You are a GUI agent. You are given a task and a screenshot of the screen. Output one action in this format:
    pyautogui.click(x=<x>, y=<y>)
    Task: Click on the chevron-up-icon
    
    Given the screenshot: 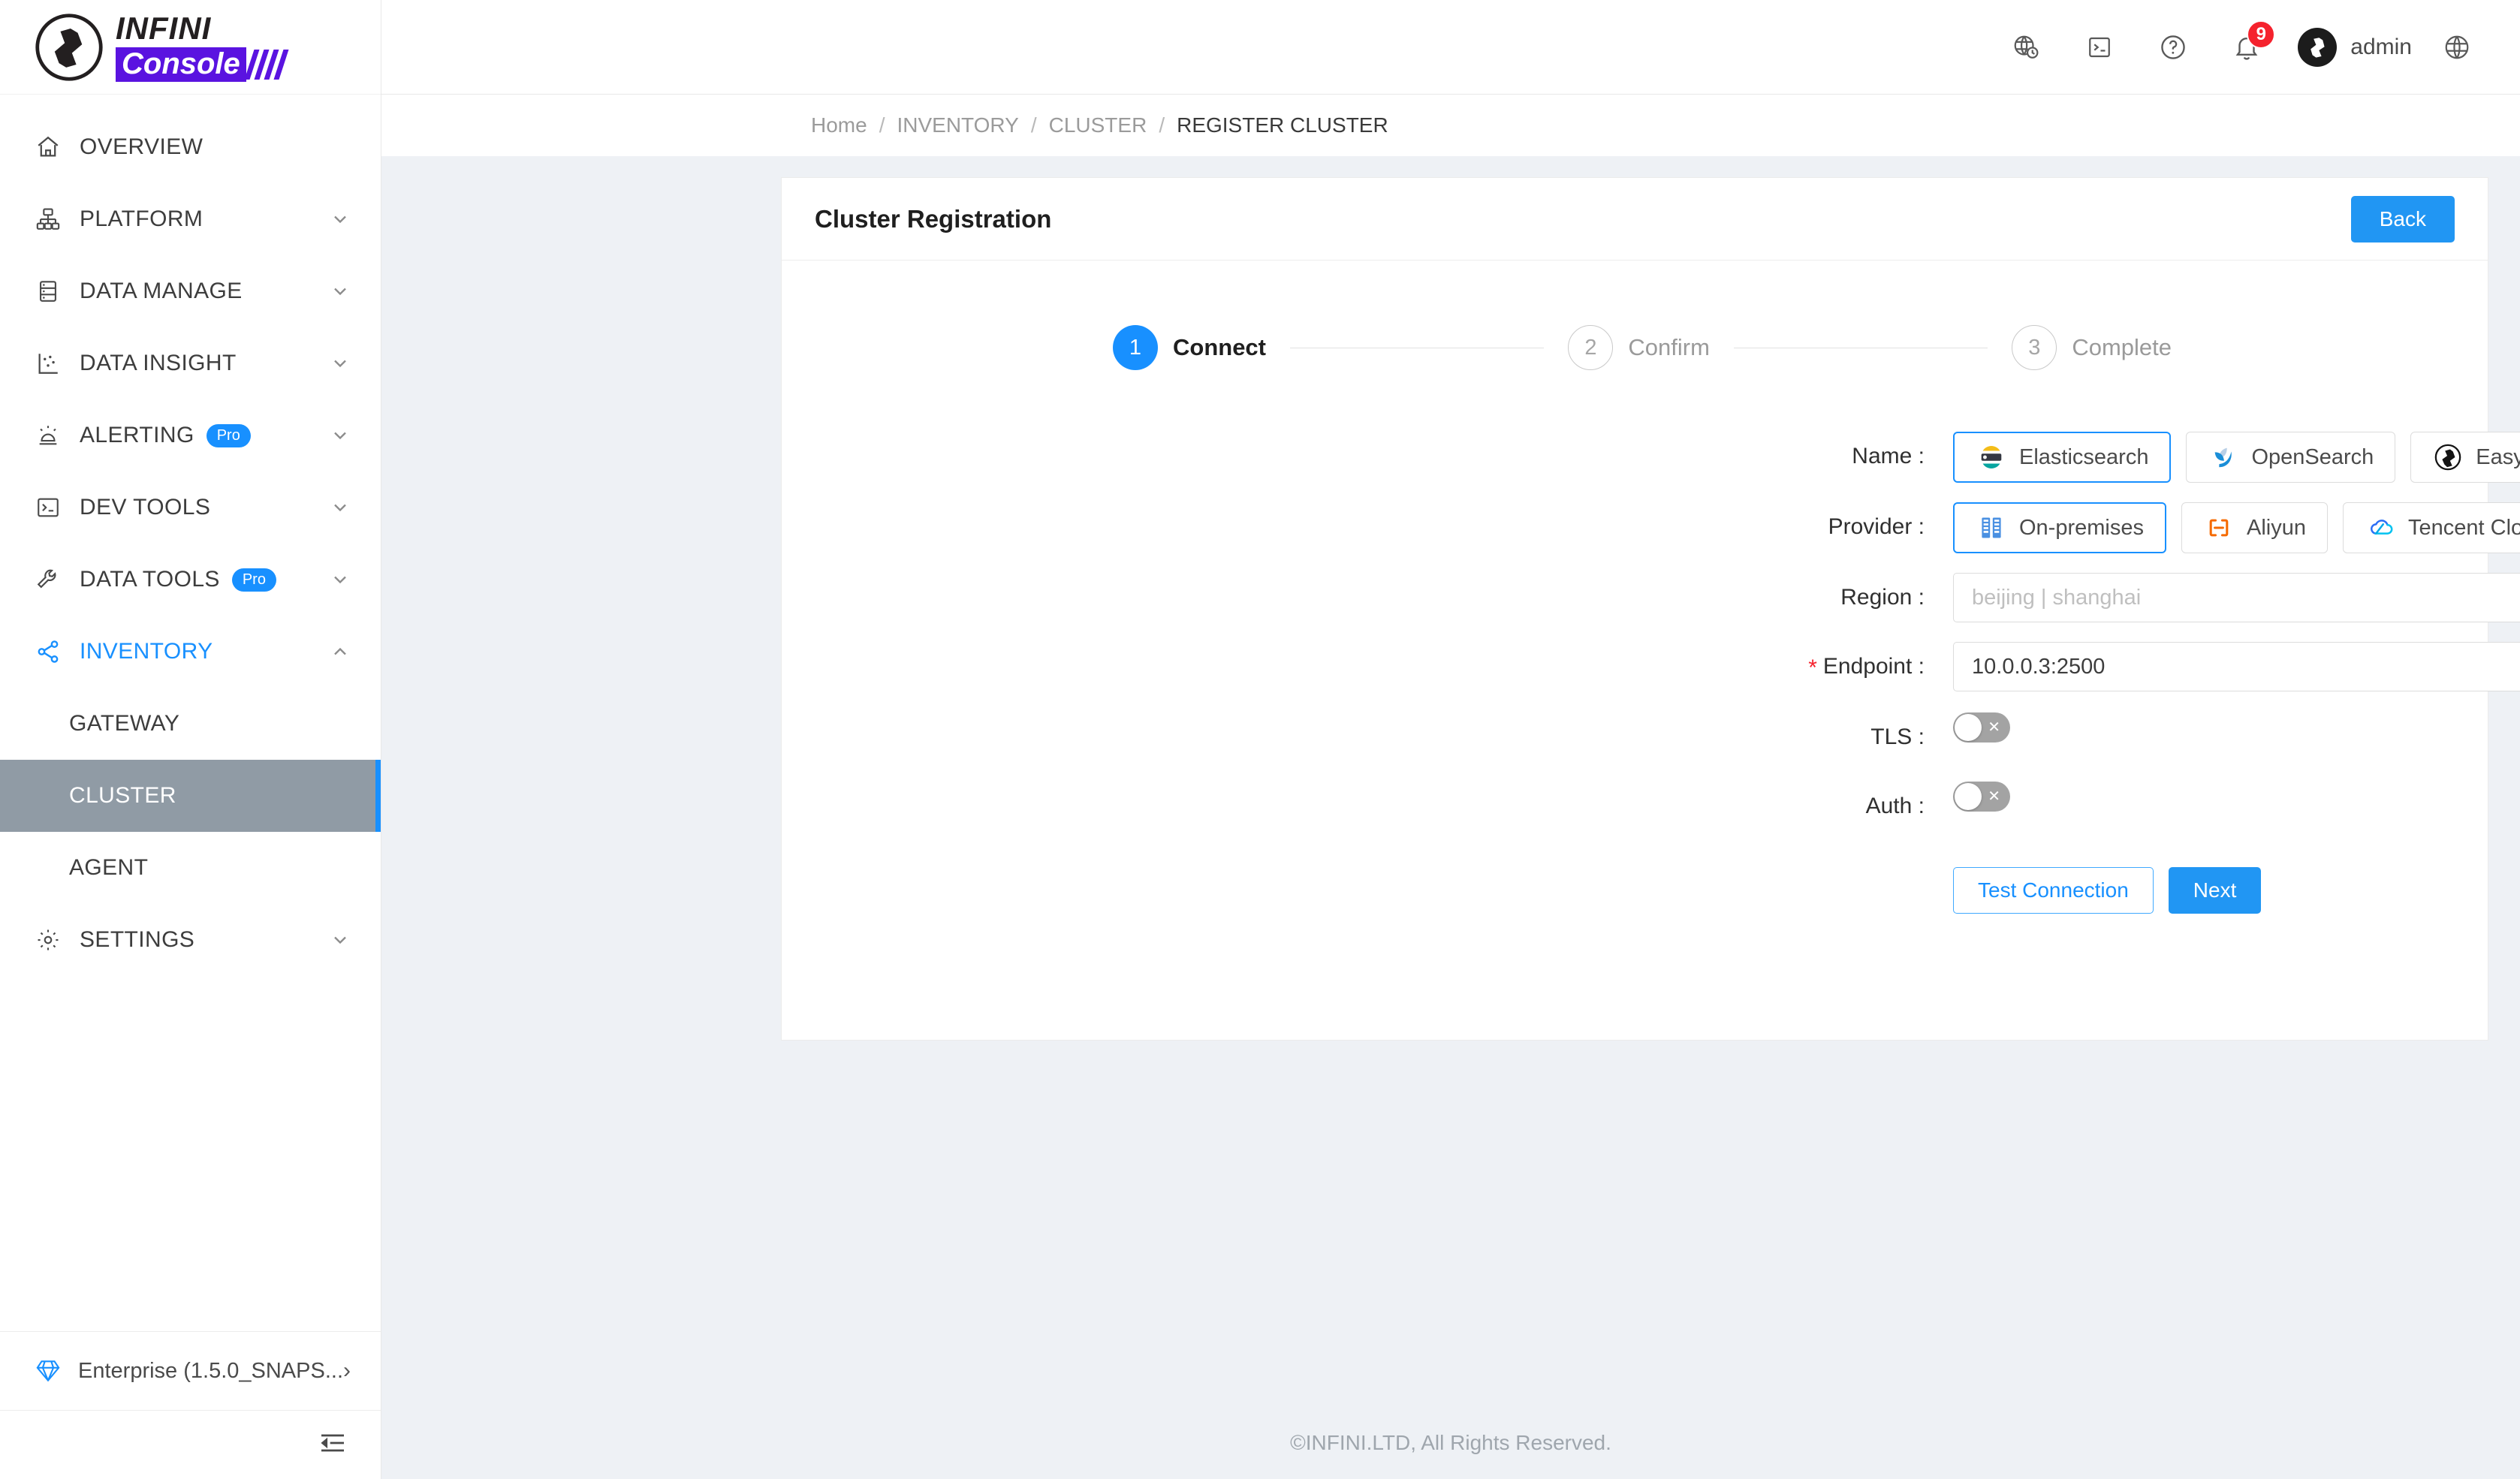 What is the action you would take?
    pyautogui.click(x=340, y=651)
    